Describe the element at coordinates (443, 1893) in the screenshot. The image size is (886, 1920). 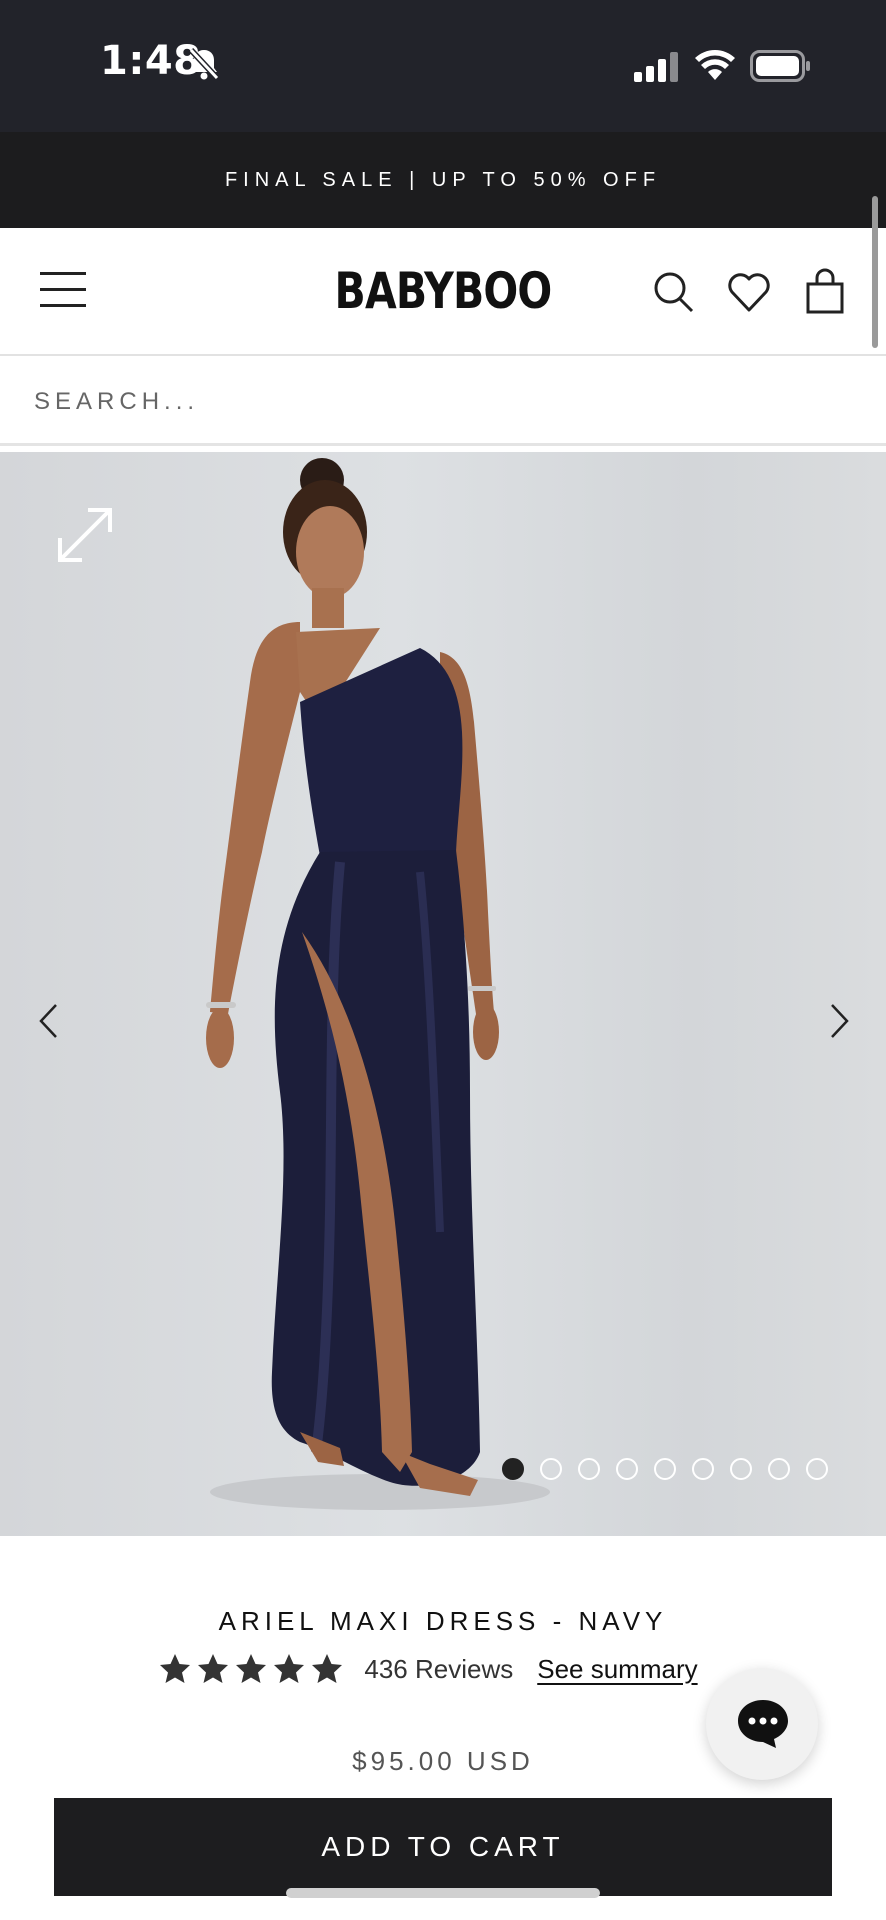
I see `home-indicator` at that location.